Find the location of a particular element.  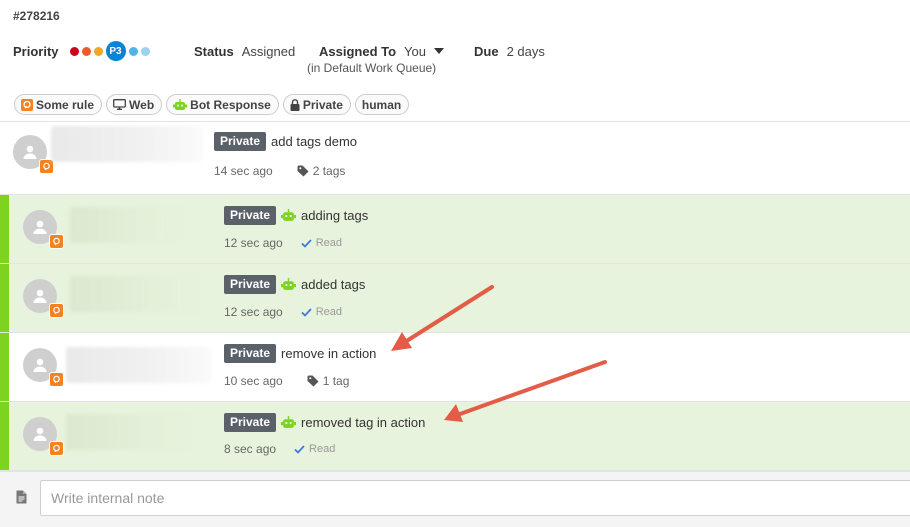

message-footer: 14 sec ago 2 tags is located at coordinates (279, 171).